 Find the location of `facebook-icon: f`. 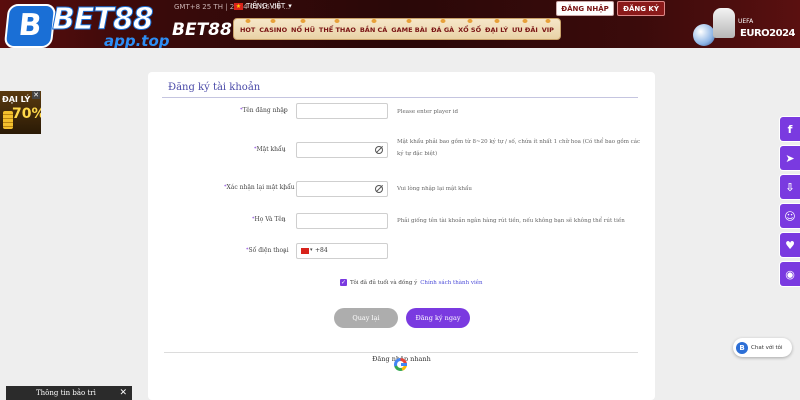

facebook-icon: f is located at coordinates (789, 129).